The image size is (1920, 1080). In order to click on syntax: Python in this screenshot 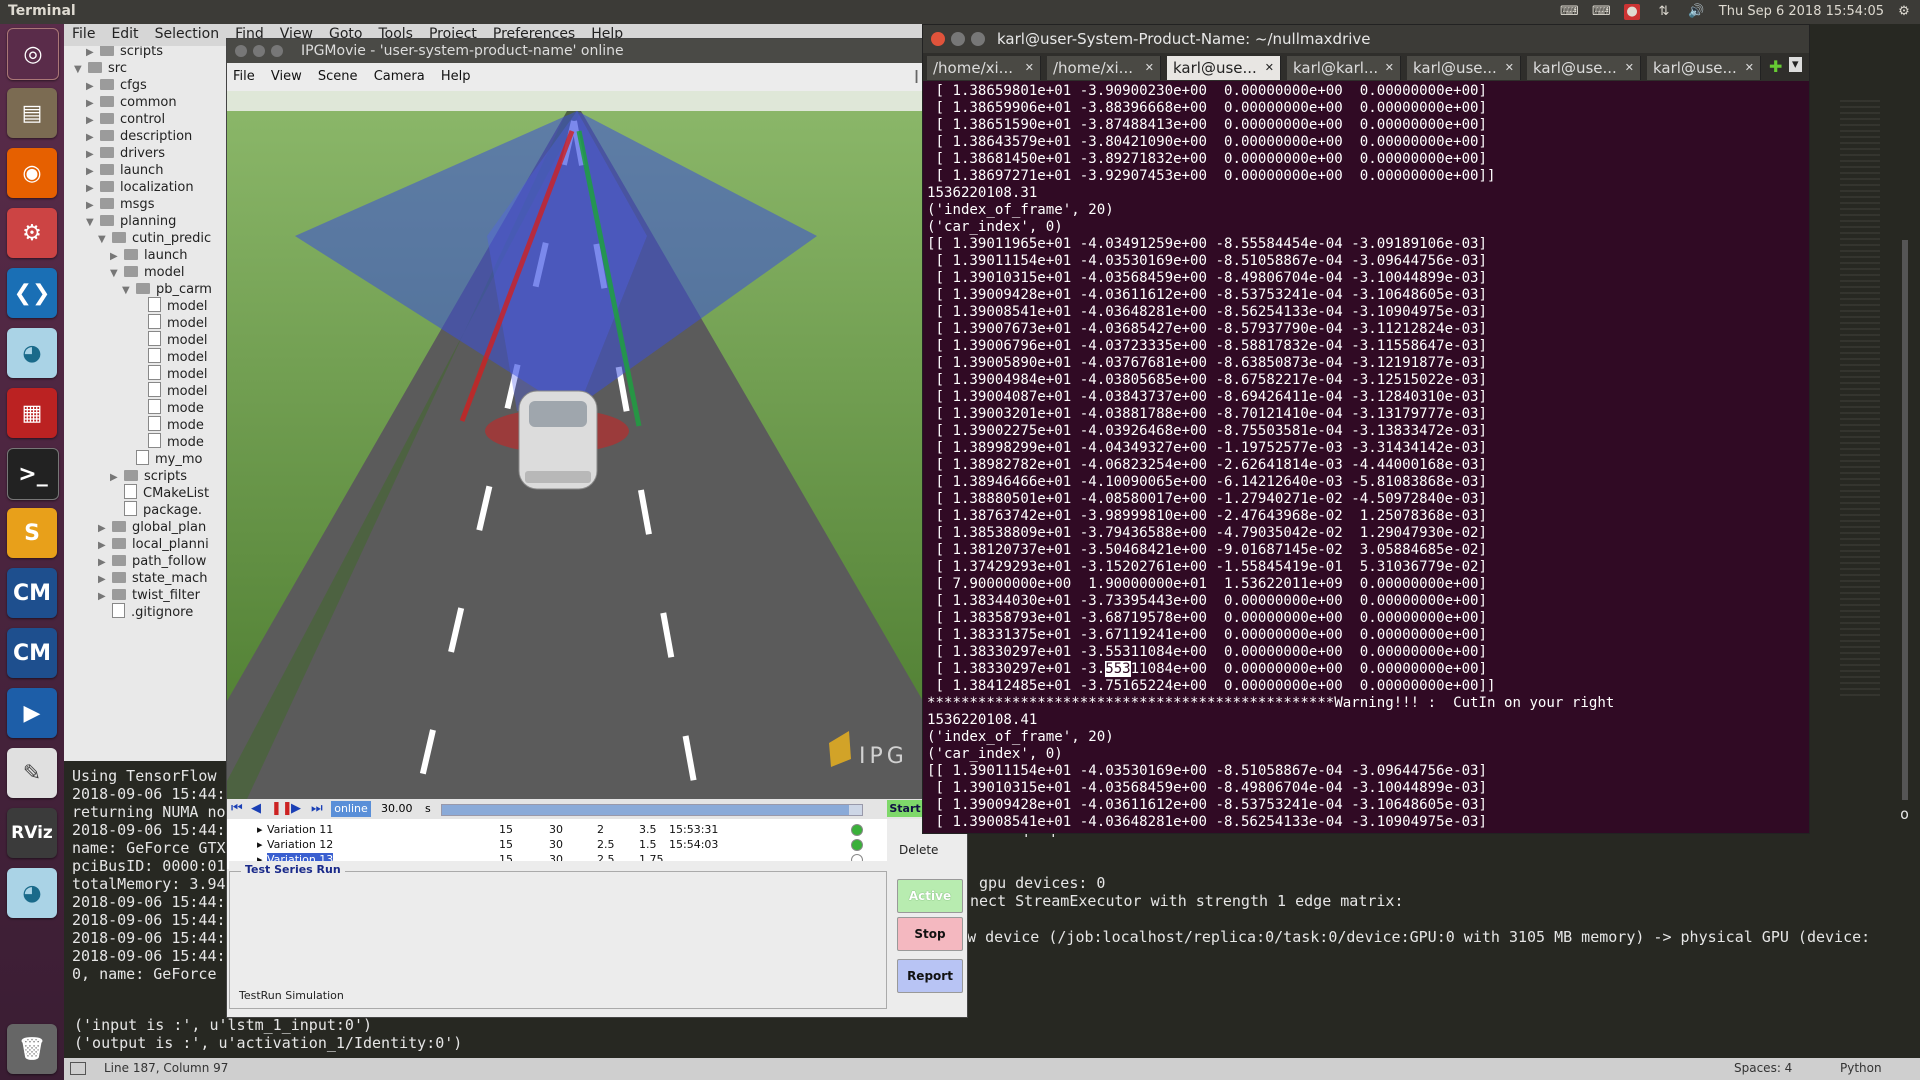, I will do `click(1861, 1068)`.